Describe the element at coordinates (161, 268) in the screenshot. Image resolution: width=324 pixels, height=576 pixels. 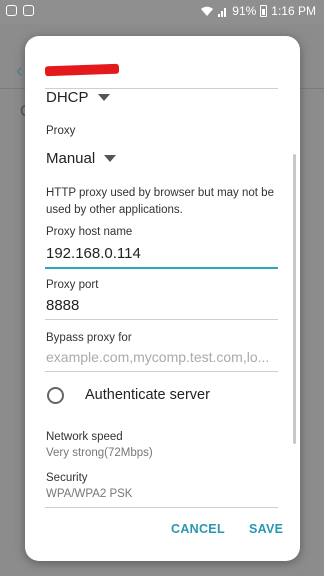
I see `proxy-host-underline` at that location.